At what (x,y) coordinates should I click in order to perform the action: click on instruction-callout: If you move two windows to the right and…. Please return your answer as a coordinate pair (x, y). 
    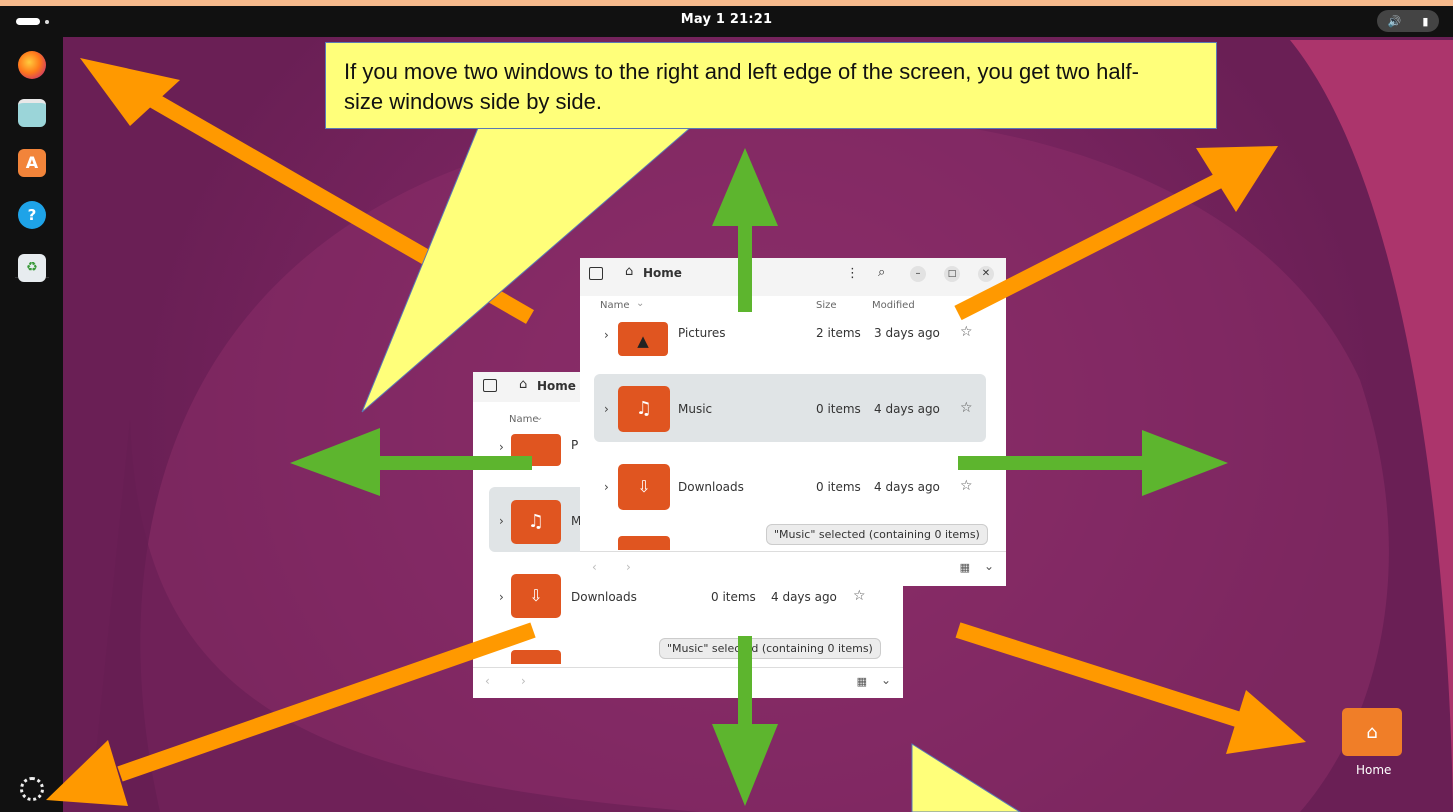
    Looking at the image, I should click on (771, 85).